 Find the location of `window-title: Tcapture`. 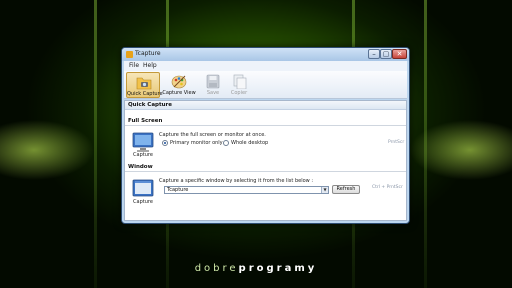

window-title: Tcapture is located at coordinates (148, 53).